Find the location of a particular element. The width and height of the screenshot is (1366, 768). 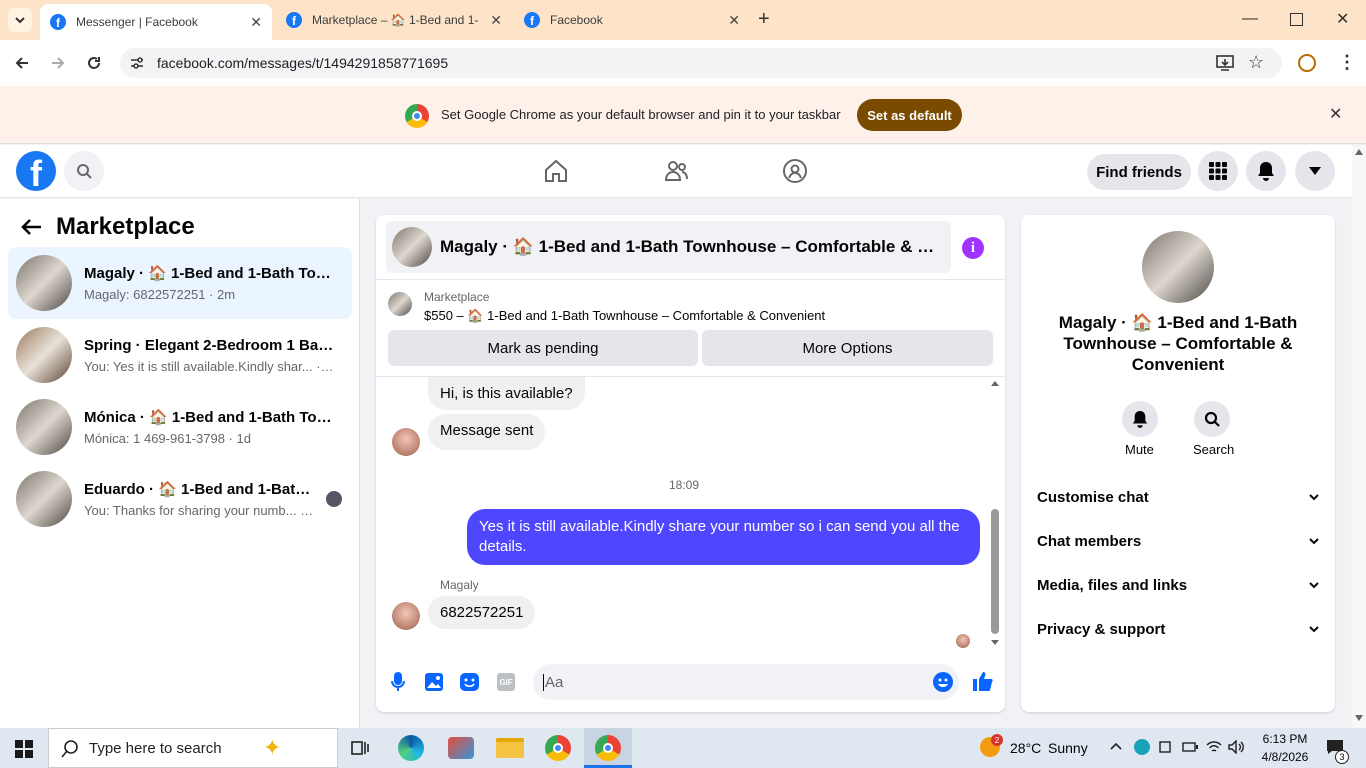

weather-condition: Sunny is located at coordinates (1068, 748).